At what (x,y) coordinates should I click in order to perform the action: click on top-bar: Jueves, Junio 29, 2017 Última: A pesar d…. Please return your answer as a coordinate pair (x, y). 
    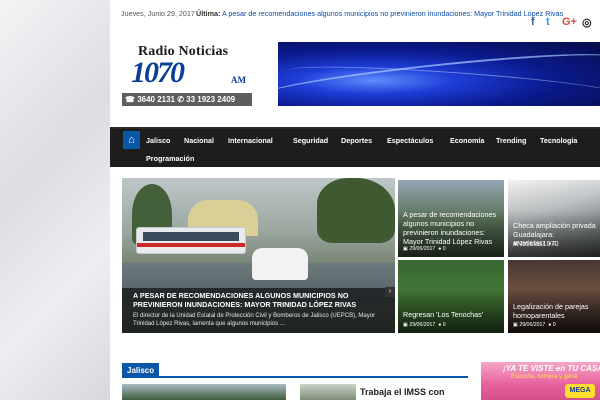
    Looking at the image, I should click on (355, 16).